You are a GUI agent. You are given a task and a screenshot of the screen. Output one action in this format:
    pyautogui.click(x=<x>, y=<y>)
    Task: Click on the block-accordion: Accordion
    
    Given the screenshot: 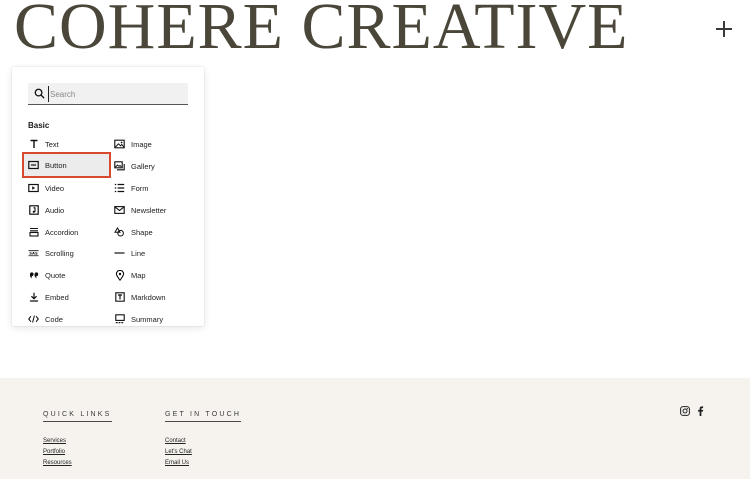 What is the action you would take?
    pyautogui.click(x=67, y=232)
    